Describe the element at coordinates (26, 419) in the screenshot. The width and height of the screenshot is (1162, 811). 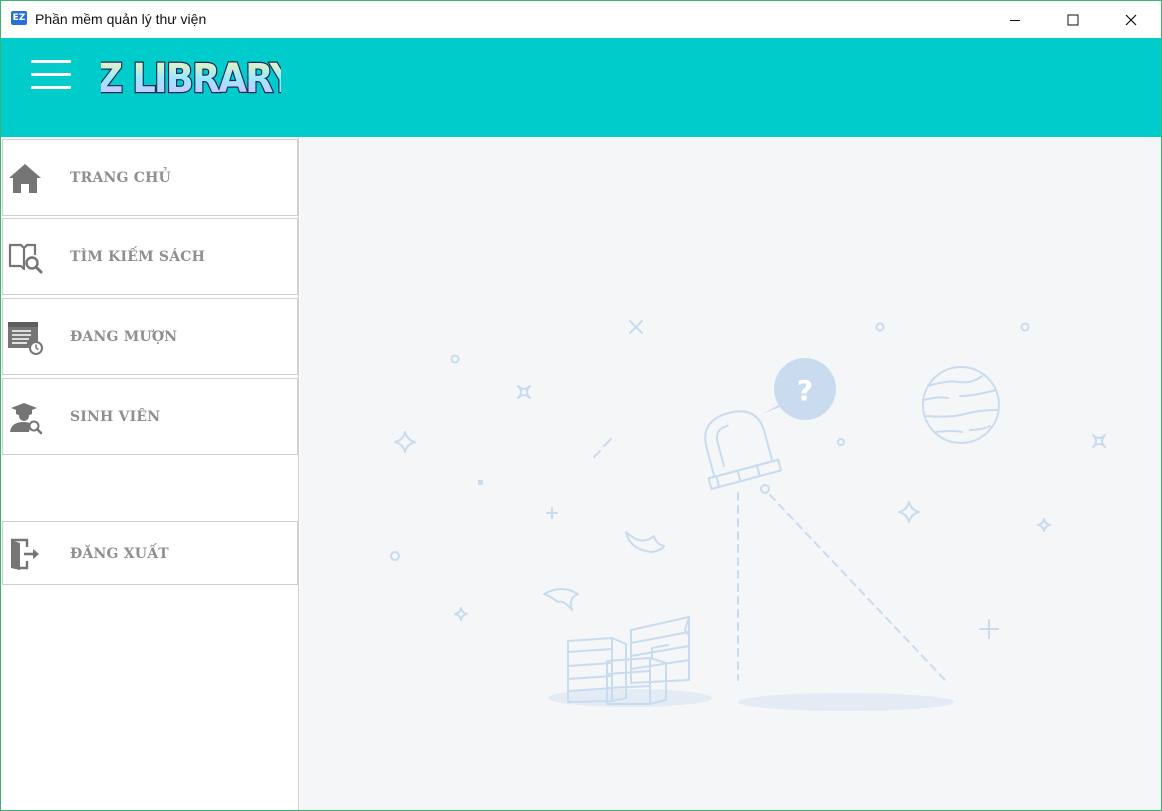
I see `student-search-icon` at that location.